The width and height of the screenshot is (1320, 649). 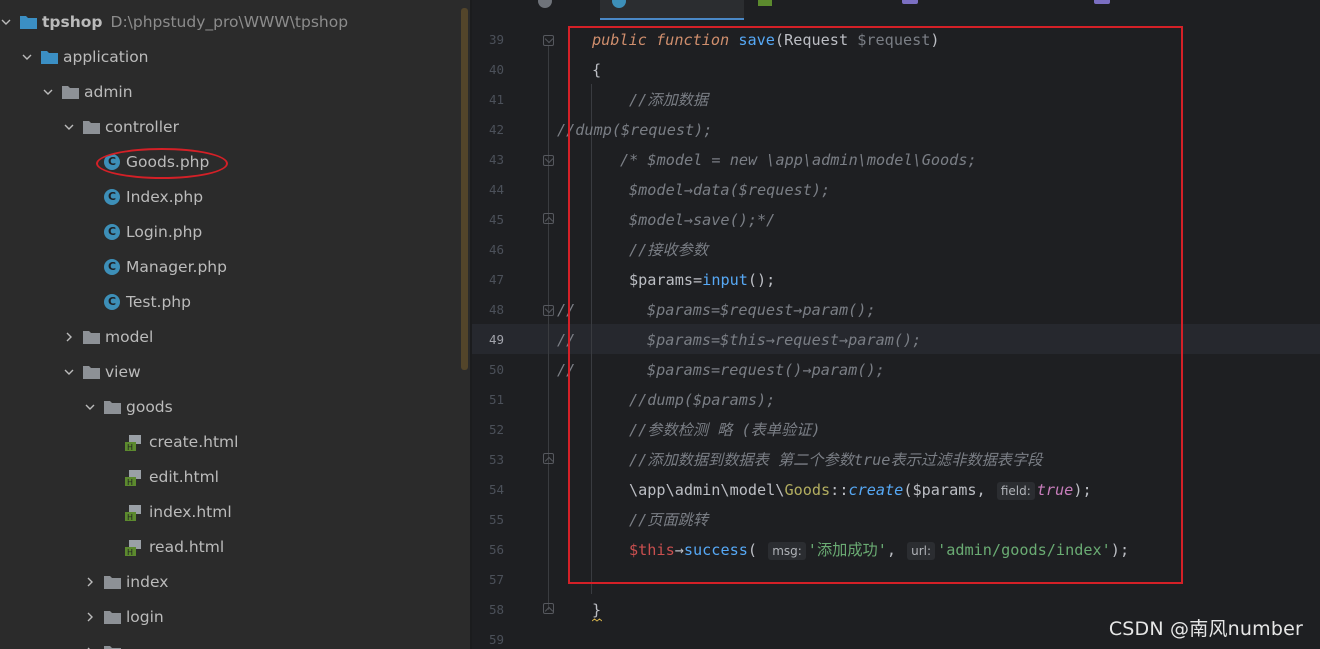 What do you see at coordinates (235, 56) in the screenshot?
I see `tree-item-application: application` at bounding box center [235, 56].